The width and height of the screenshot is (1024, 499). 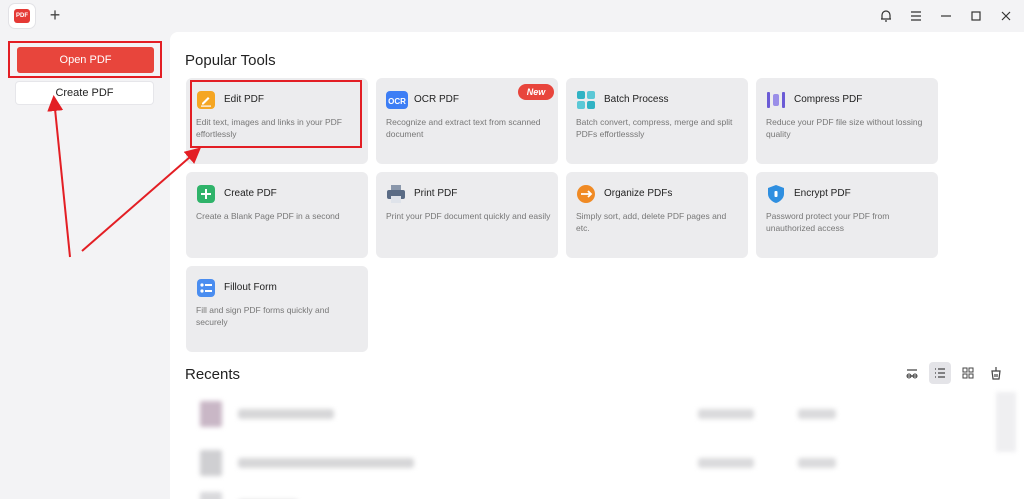 What do you see at coordinates (436, 193) in the screenshot?
I see `tool-name: Print PDF` at bounding box center [436, 193].